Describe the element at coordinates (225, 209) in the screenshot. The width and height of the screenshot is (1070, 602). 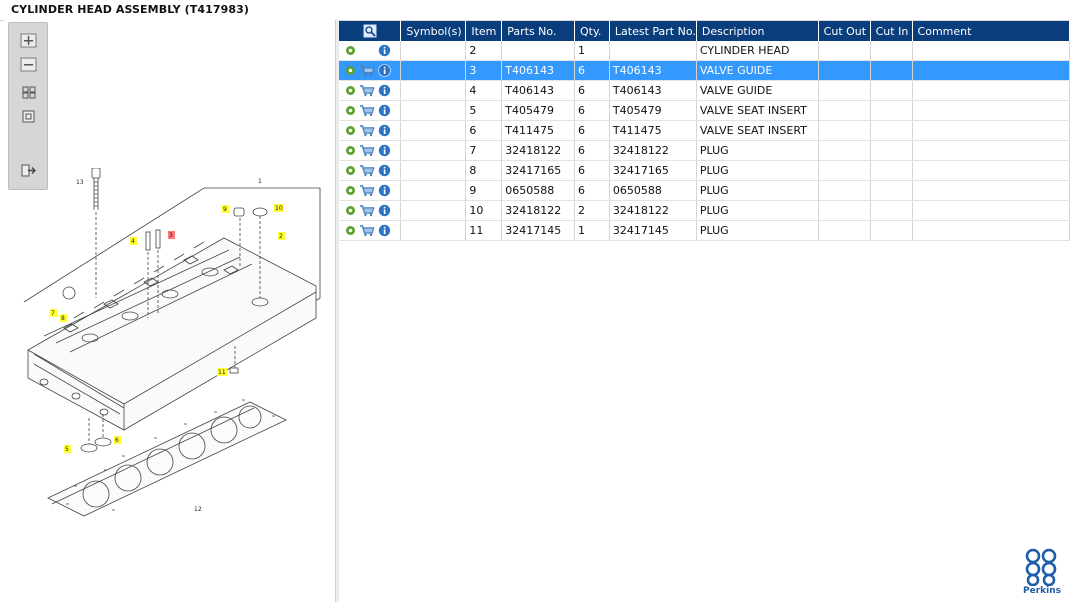
I see `callout-9: 9` at that location.